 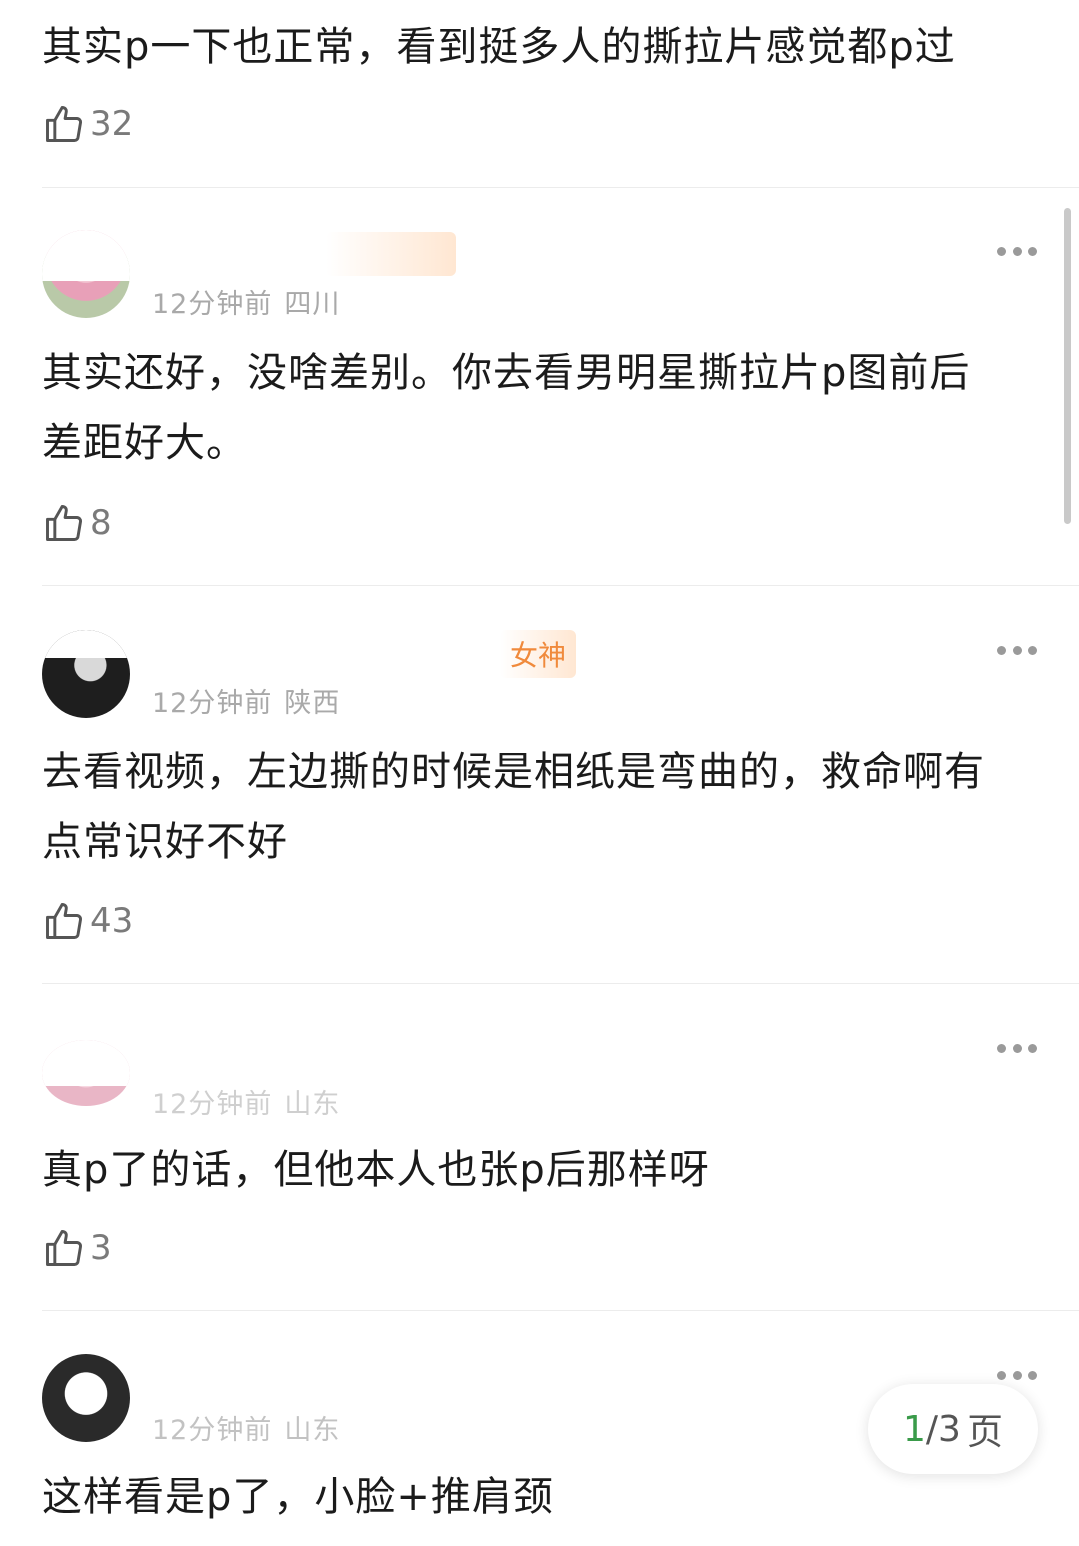 What do you see at coordinates (538, 654) in the screenshot?
I see `user-tag: 女神` at bounding box center [538, 654].